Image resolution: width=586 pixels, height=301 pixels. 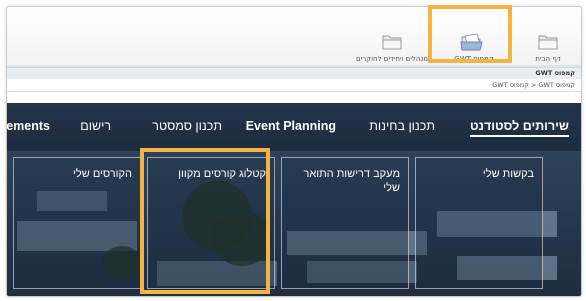 I want to click on nav-item-event-planning: Event Planning, so click(x=291, y=126).